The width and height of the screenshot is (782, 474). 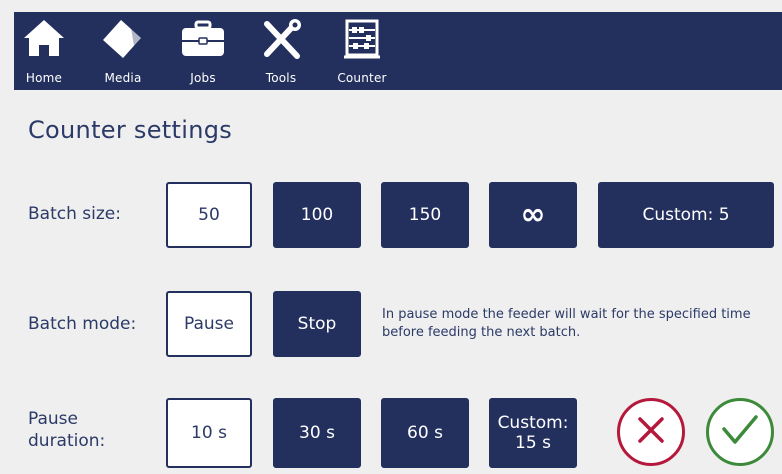 What do you see at coordinates (425, 215) in the screenshot?
I see `batch-size-150-button: 150` at bounding box center [425, 215].